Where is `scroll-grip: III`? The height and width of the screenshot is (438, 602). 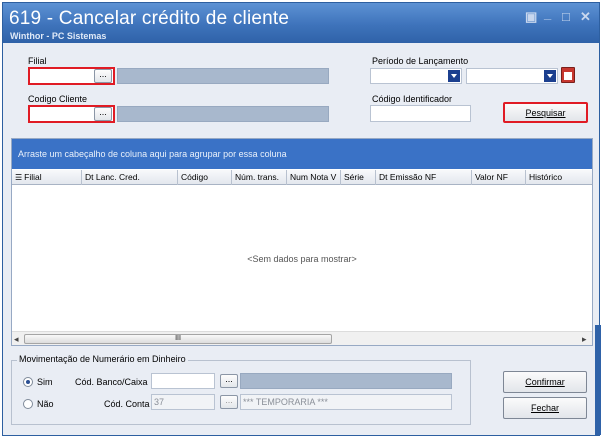
scroll-grip: III is located at coordinates (178, 338).